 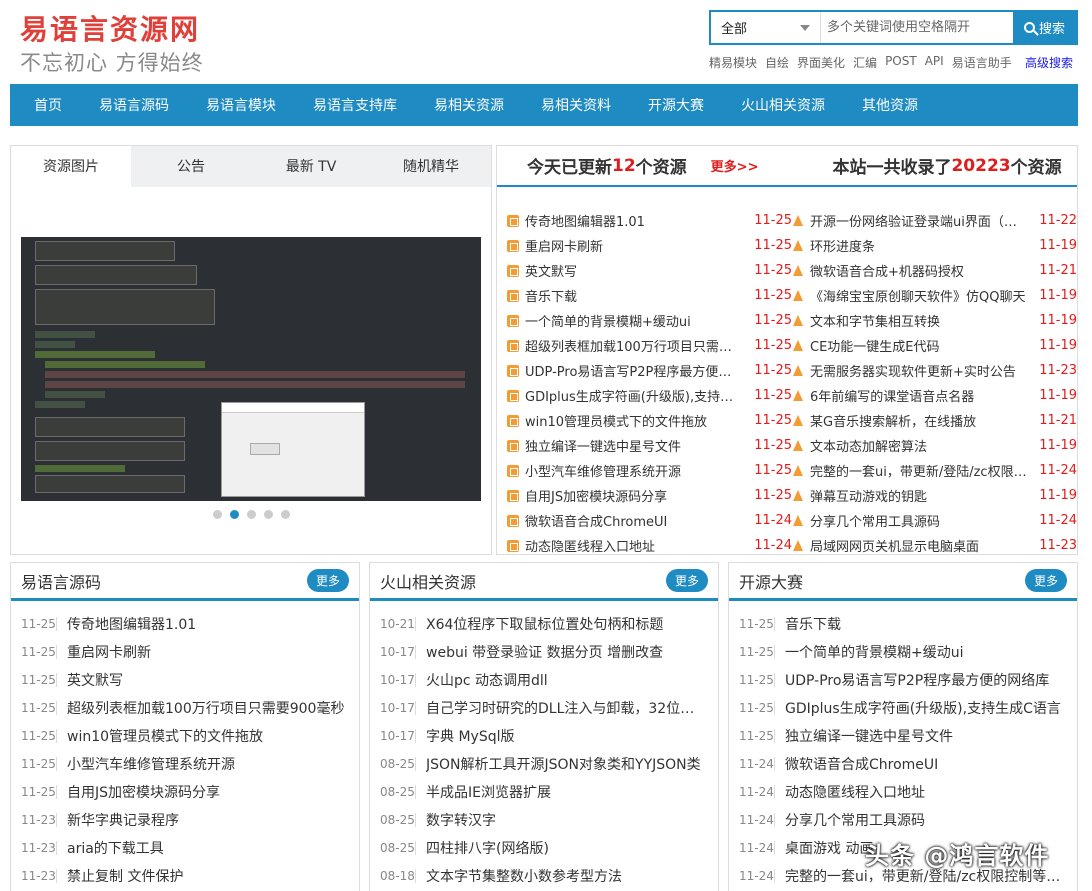 What do you see at coordinates (918, 295) in the screenshot?
I see `latest-item-title: 《海绵宝宝原创聊天软件》仿QQ聊天` at bounding box center [918, 295].